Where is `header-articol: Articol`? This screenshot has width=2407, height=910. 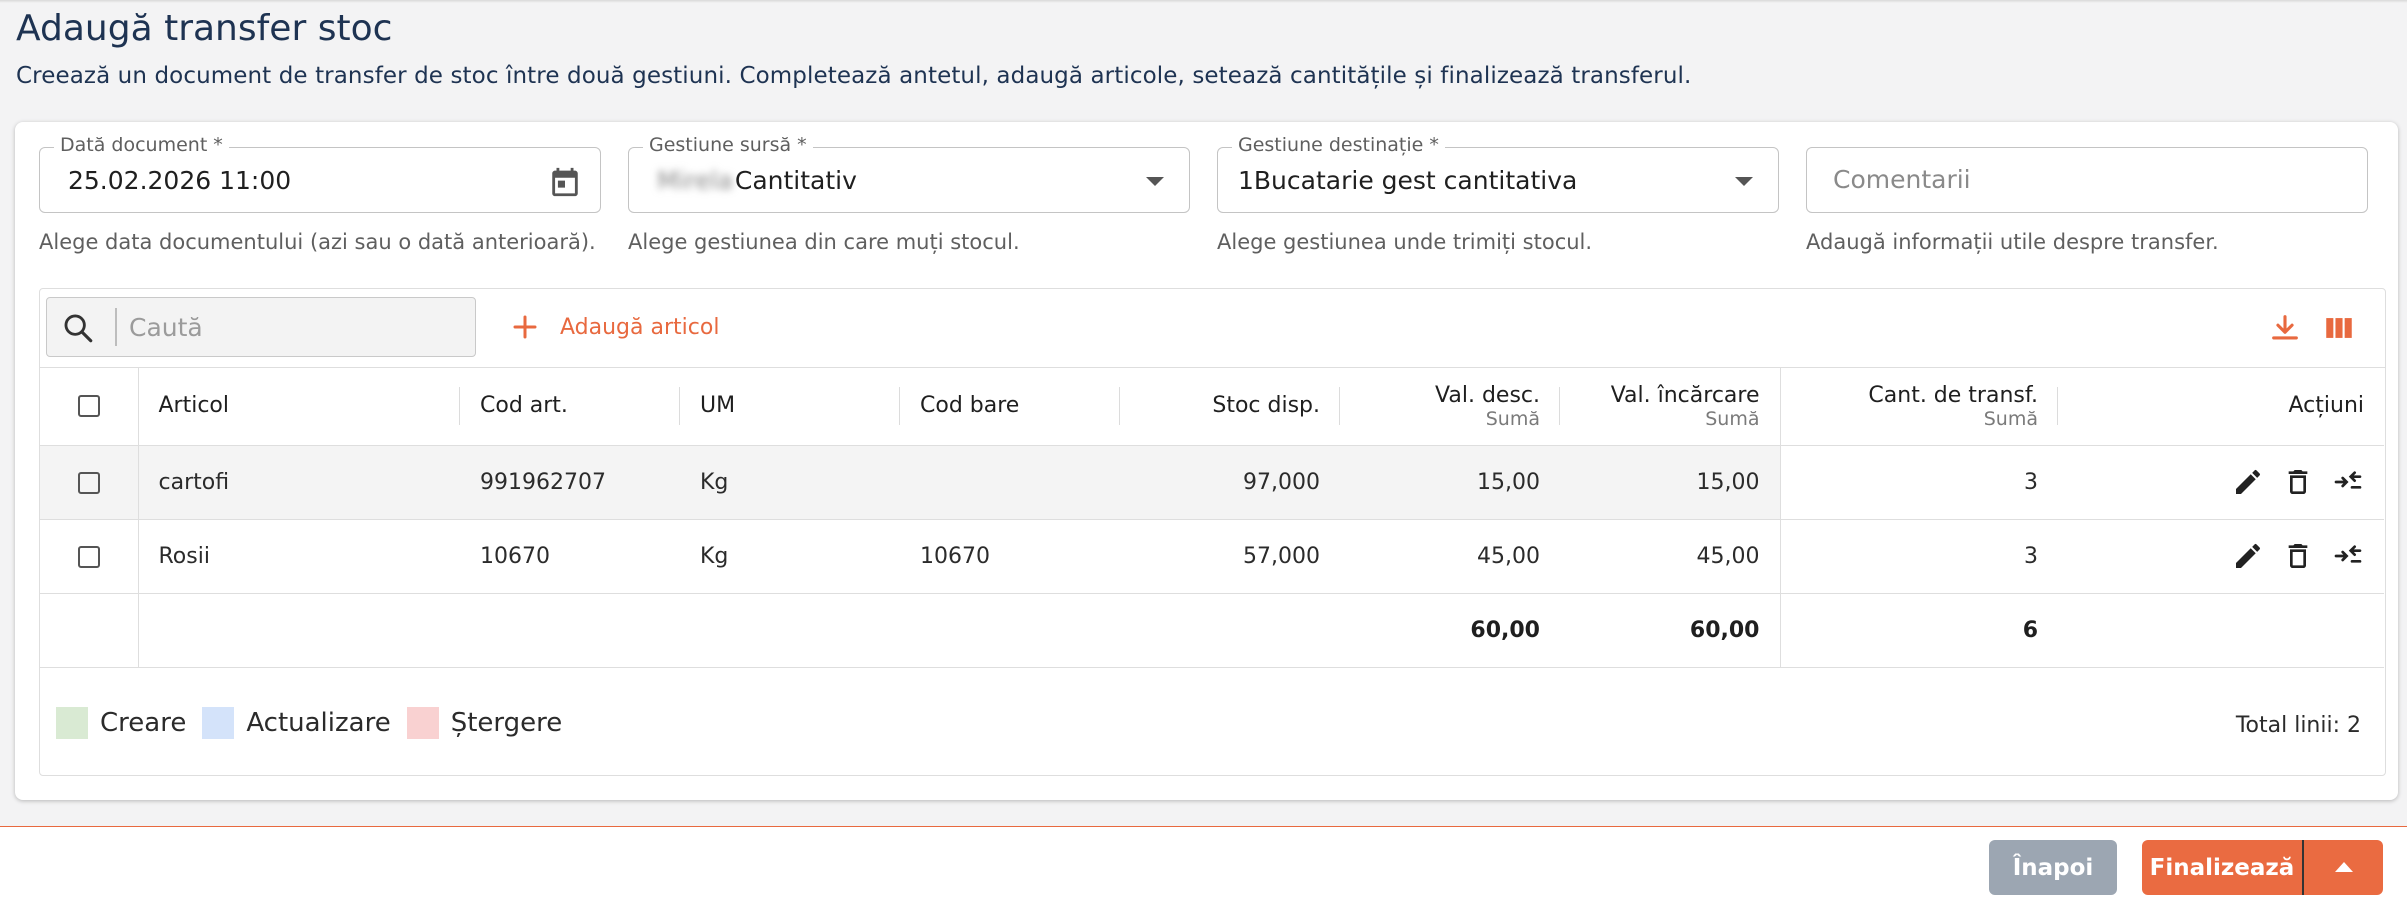 header-articol: Articol is located at coordinates (299, 406).